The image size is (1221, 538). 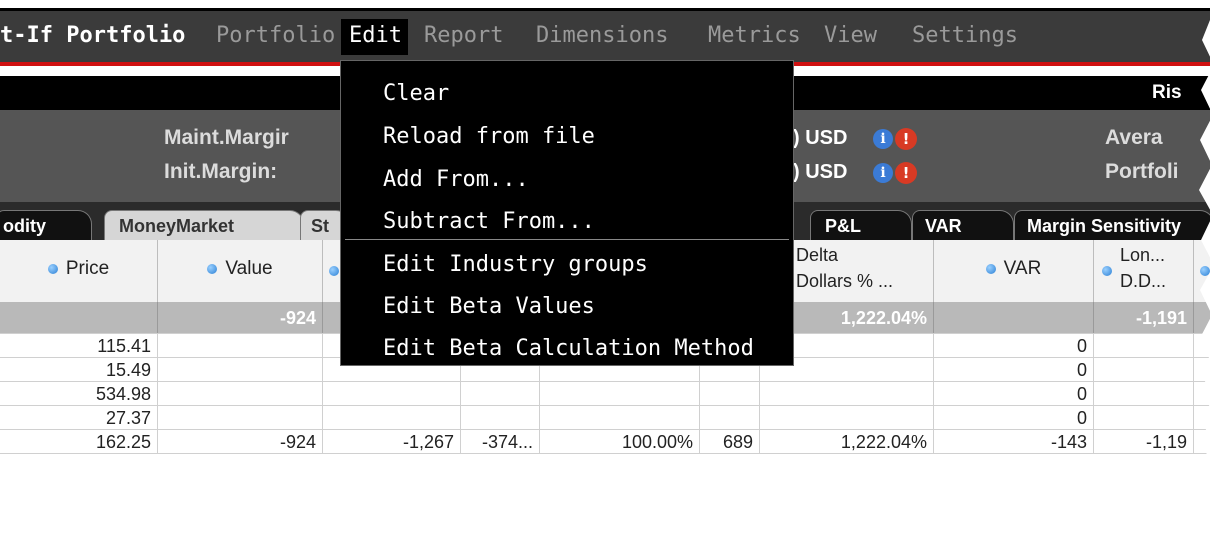 I want to click on price-cell: 27.37, so click(x=79, y=417).